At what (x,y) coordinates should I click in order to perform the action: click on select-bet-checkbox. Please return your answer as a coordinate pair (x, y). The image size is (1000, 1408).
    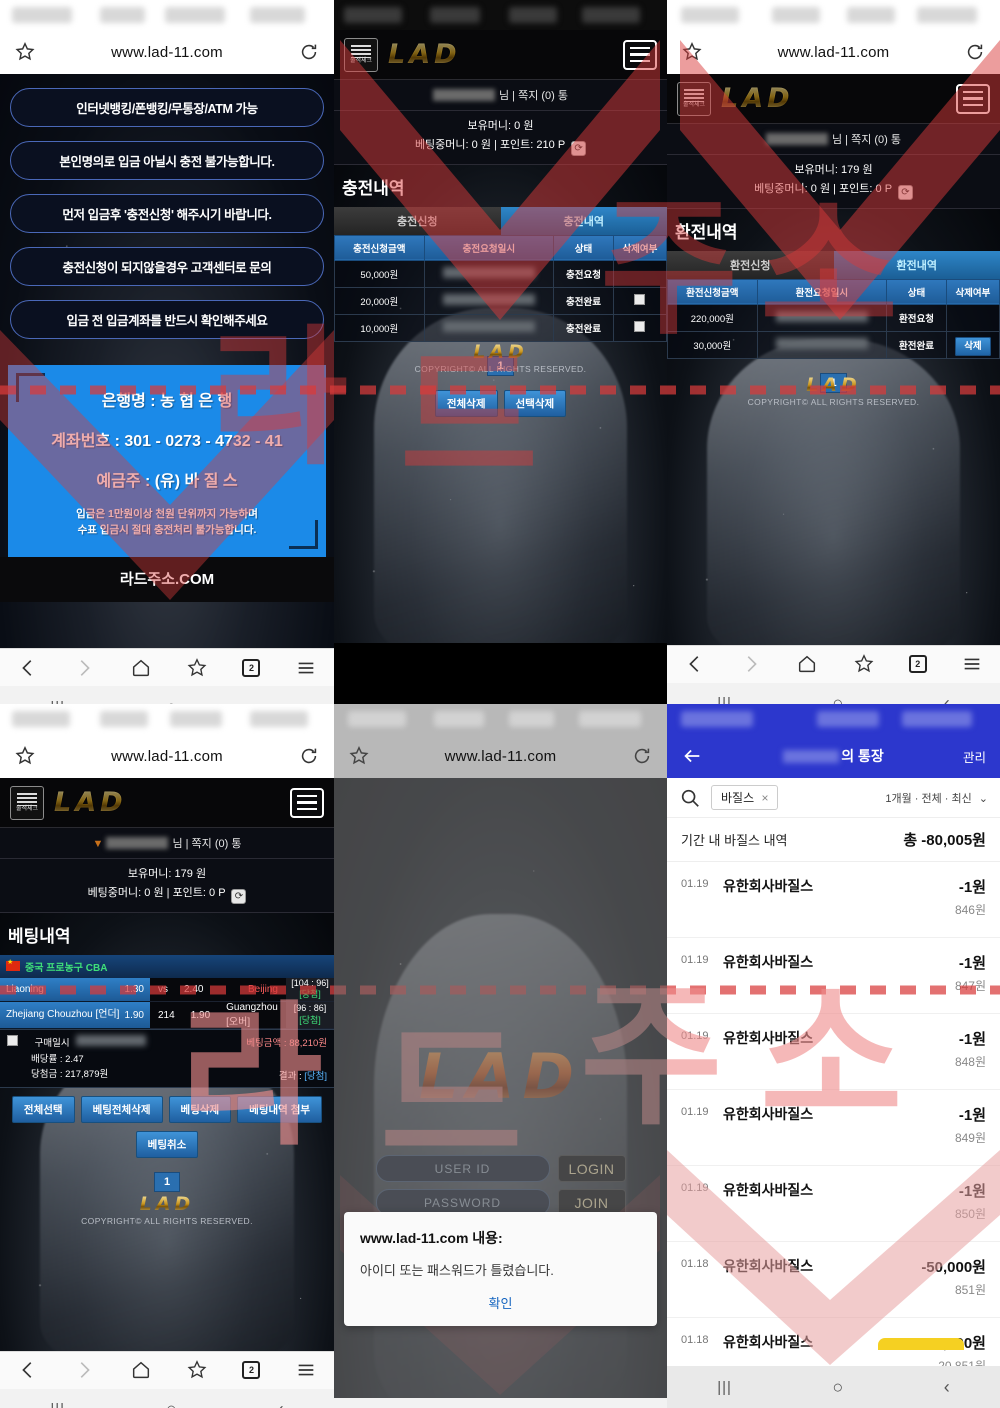
    Looking at the image, I should click on (12, 1041).